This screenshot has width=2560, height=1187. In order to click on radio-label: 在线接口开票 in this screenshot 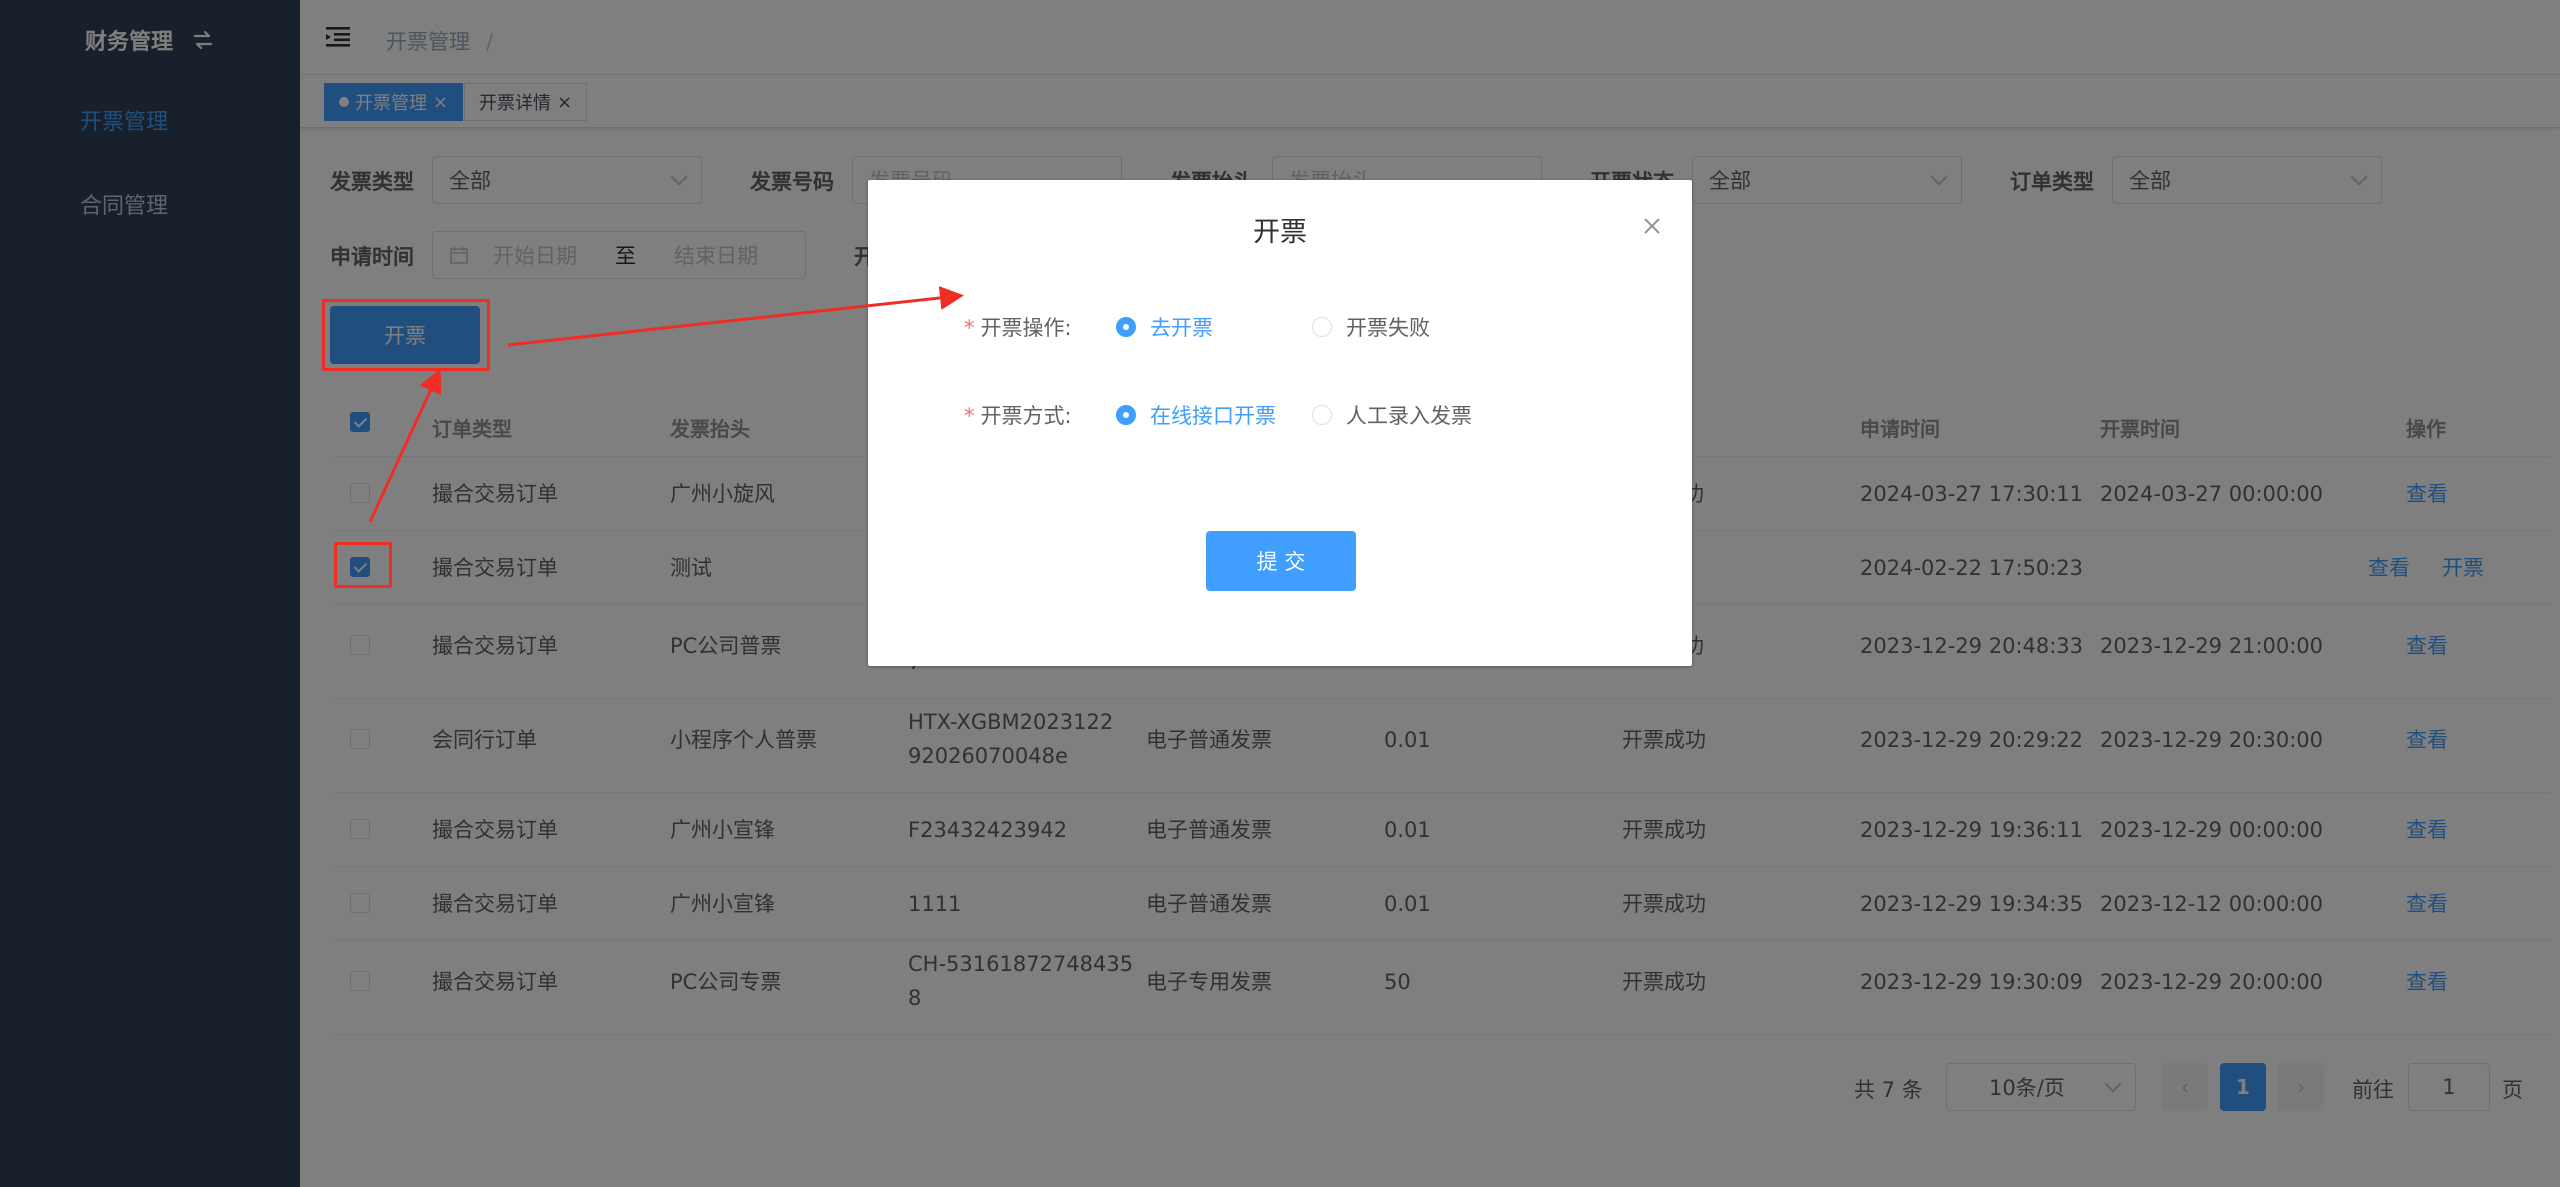, I will do `click(1213, 416)`.